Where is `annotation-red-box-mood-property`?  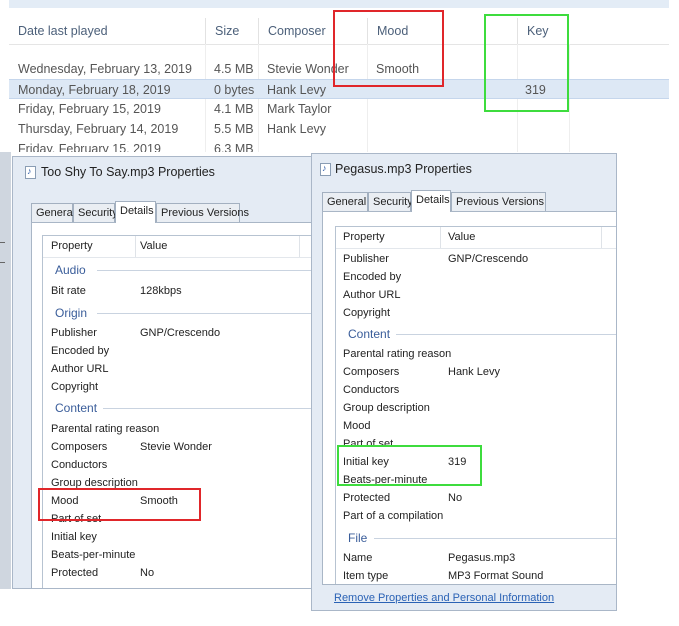 annotation-red-box-mood-property is located at coordinates (119, 504).